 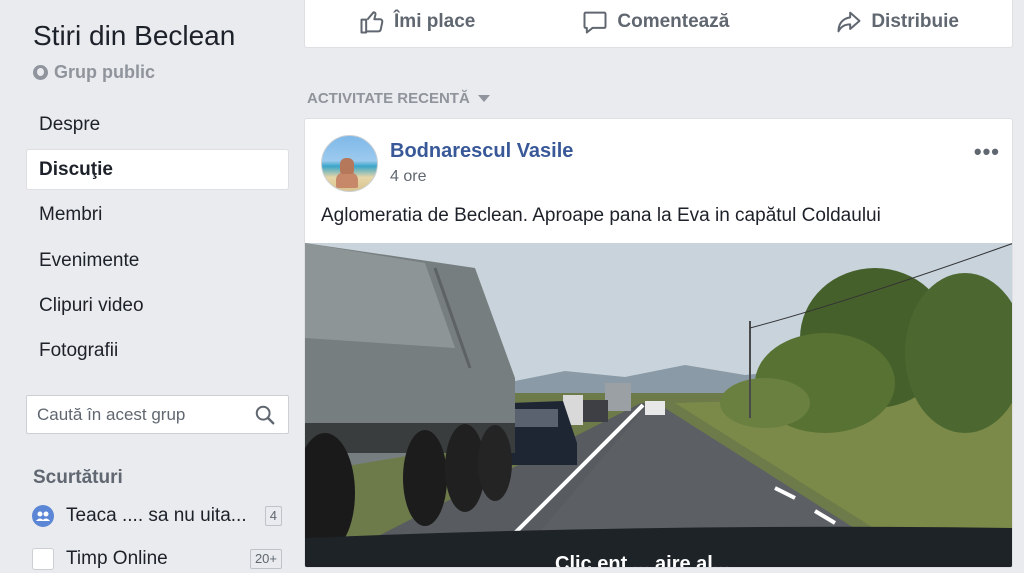 What do you see at coordinates (595, 22) in the screenshot?
I see `comment-icon` at bounding box center [595, 22].